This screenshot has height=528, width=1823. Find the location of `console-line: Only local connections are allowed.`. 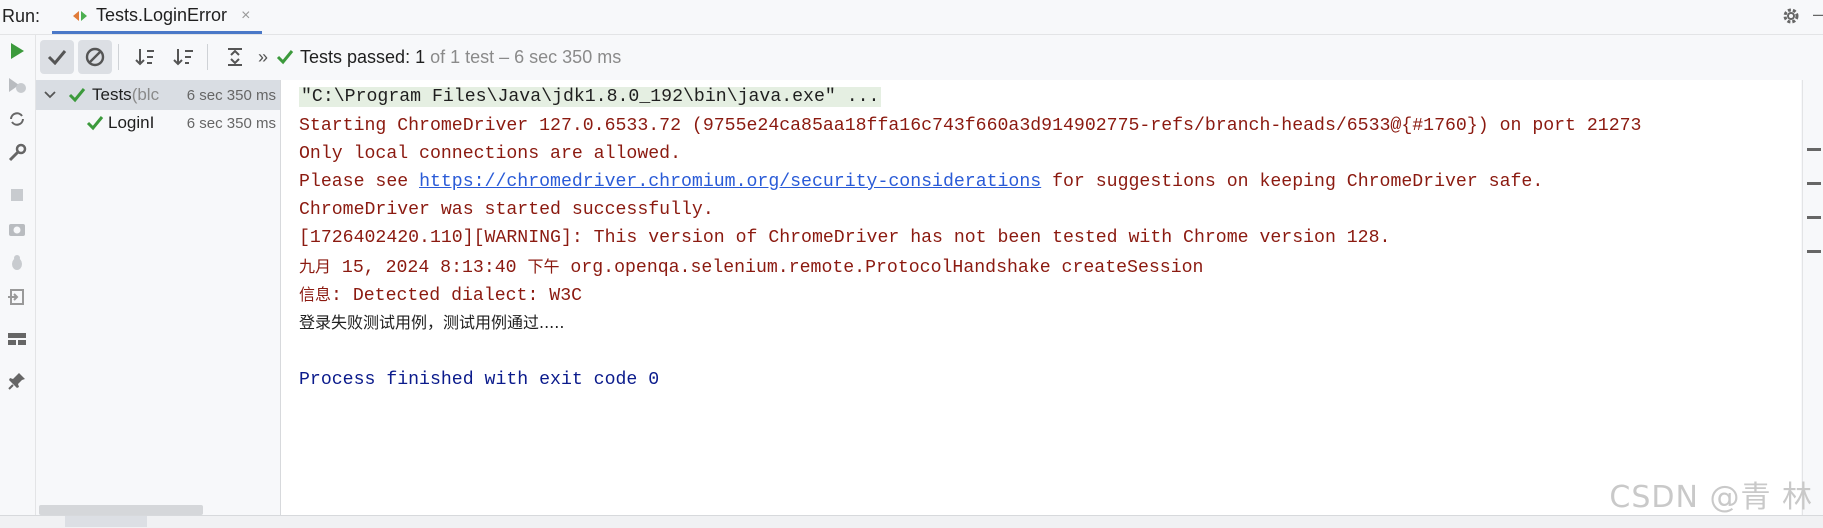

console-line: Only local connections are allowed. is located at coordinates (490, 154).